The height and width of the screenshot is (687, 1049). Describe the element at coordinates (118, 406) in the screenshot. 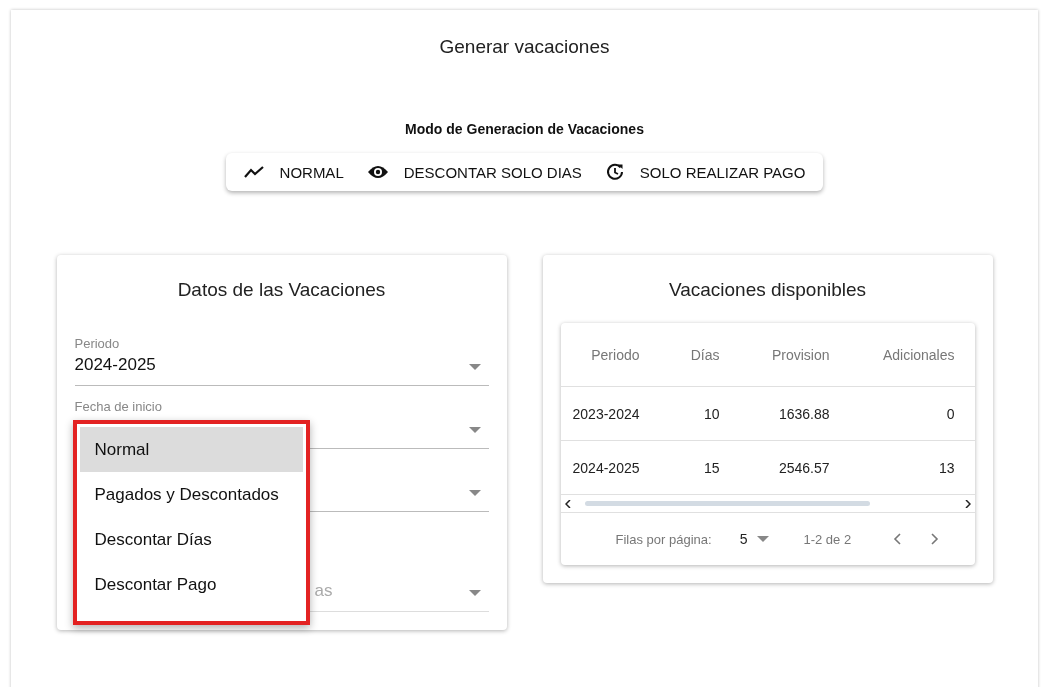

I see `field-label: Fecha de inicio` at that location.